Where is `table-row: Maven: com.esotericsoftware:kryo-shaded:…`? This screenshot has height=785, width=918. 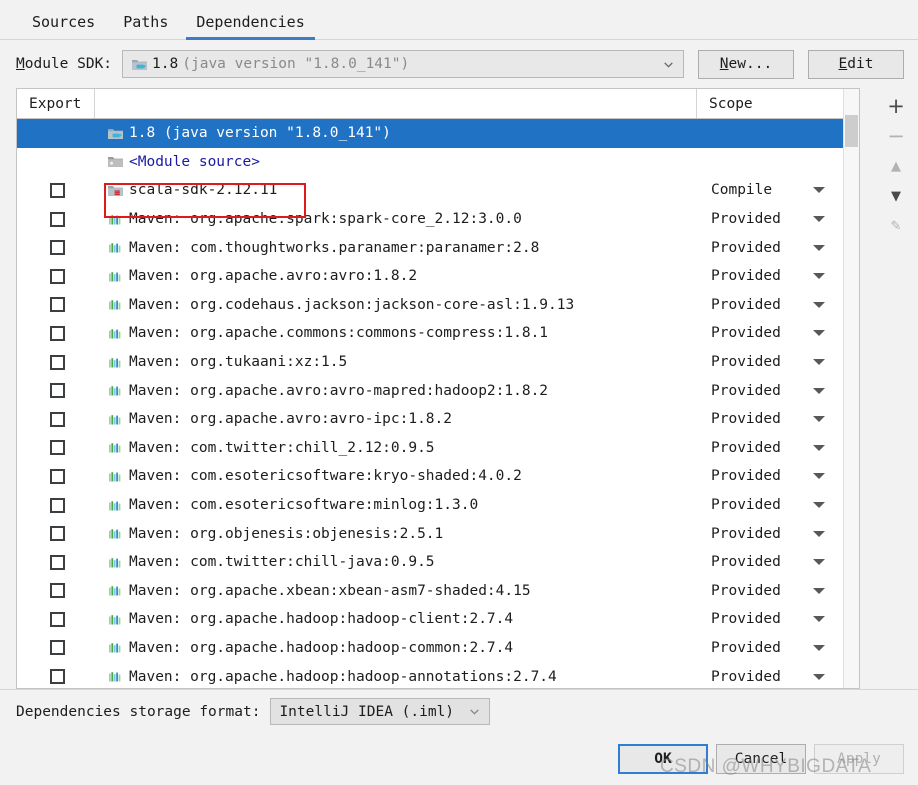
table-row: Maven: com.esotericsoftware:kryo-shaded:… is located at coordinates (430, 476).